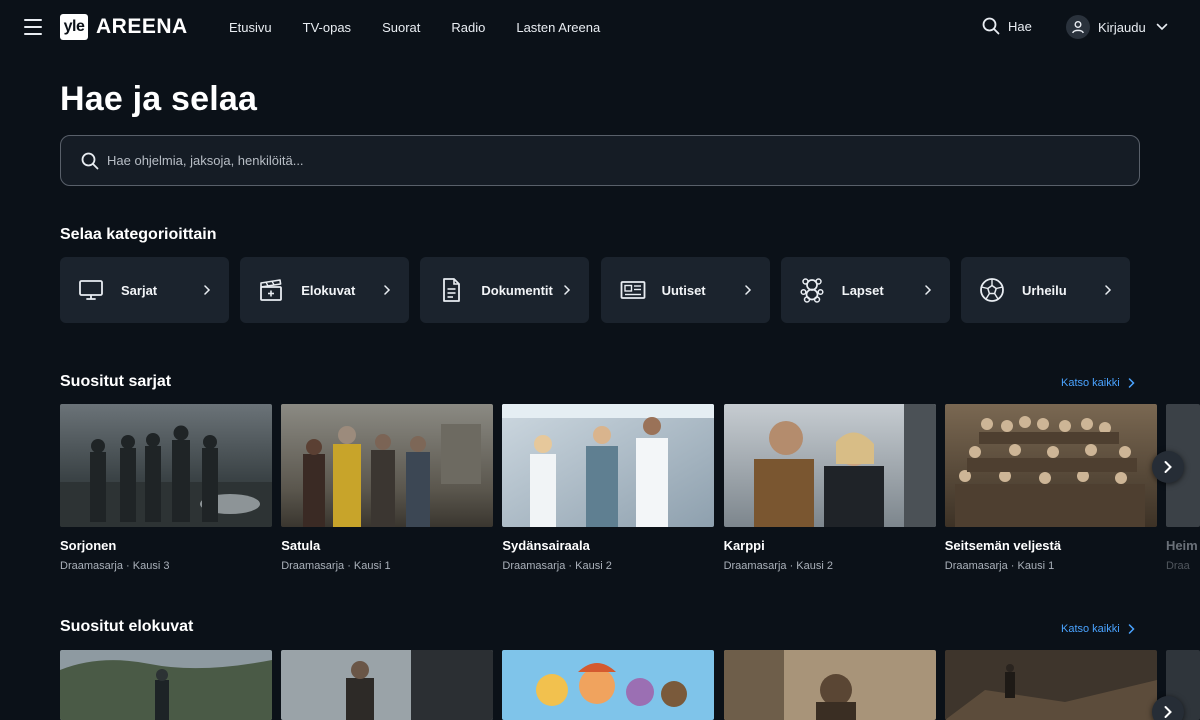 The image size is (1200, 720). What do you see at coordinates (401, 27) in the screenshot?
I see `nav-item-suorat: Suorat` at bounding box center [401, 27].